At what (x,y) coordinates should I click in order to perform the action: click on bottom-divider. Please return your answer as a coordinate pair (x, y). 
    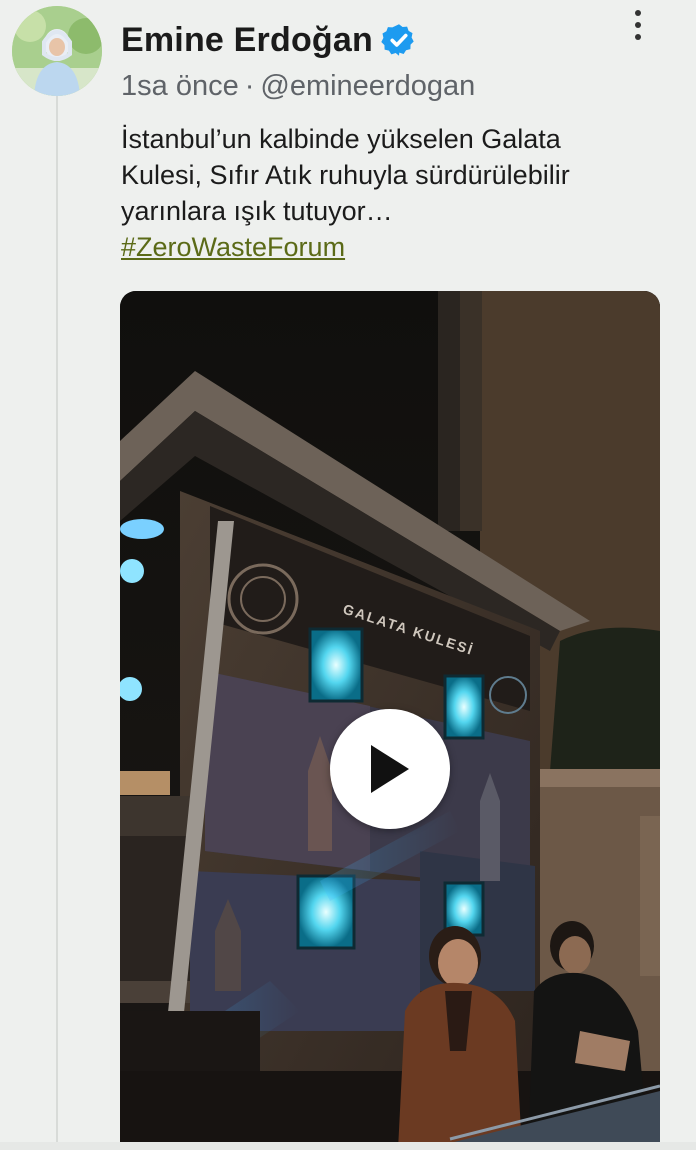
    Looking at the image, I should click on (348, 1146).